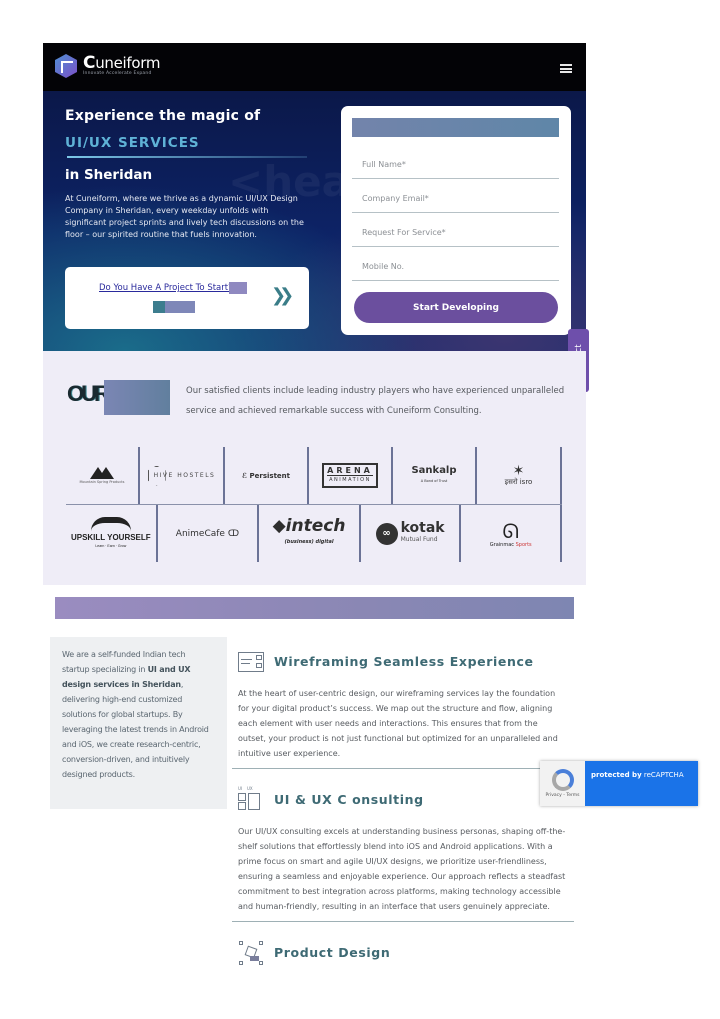 The width and height of the screenshot is (720, 1019). What do you see at coordinates (282, 295) in the screenshot?
I see `double-chevron-right-icon: ❯❯` at bounding box center [282, 295].